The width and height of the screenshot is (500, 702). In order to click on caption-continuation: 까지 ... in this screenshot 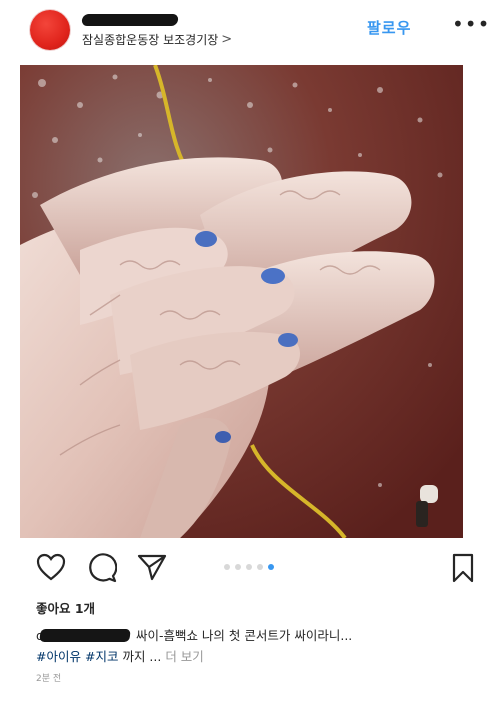, I will do `click(142, 656)`.